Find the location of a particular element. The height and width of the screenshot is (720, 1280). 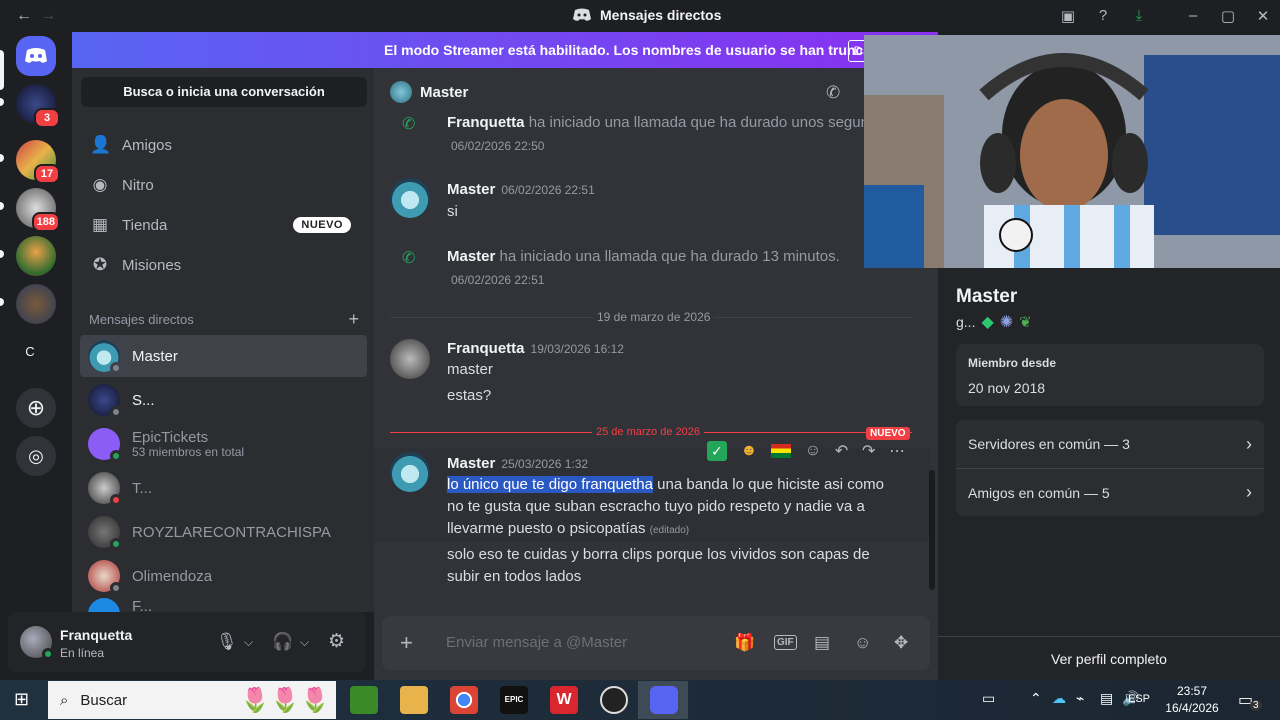

server-icon-1: 3 is located at coordinates (38, 106).